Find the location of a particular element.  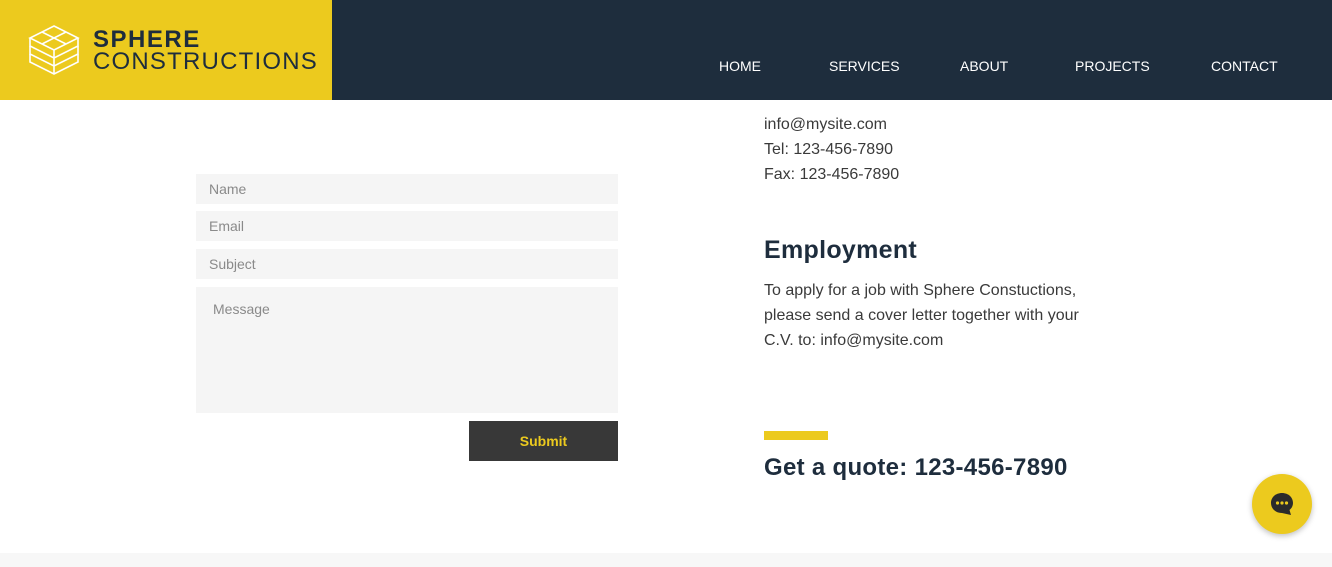

logo: SPHERE CONSTRUCTIONS is located at coordinates (166, 50).